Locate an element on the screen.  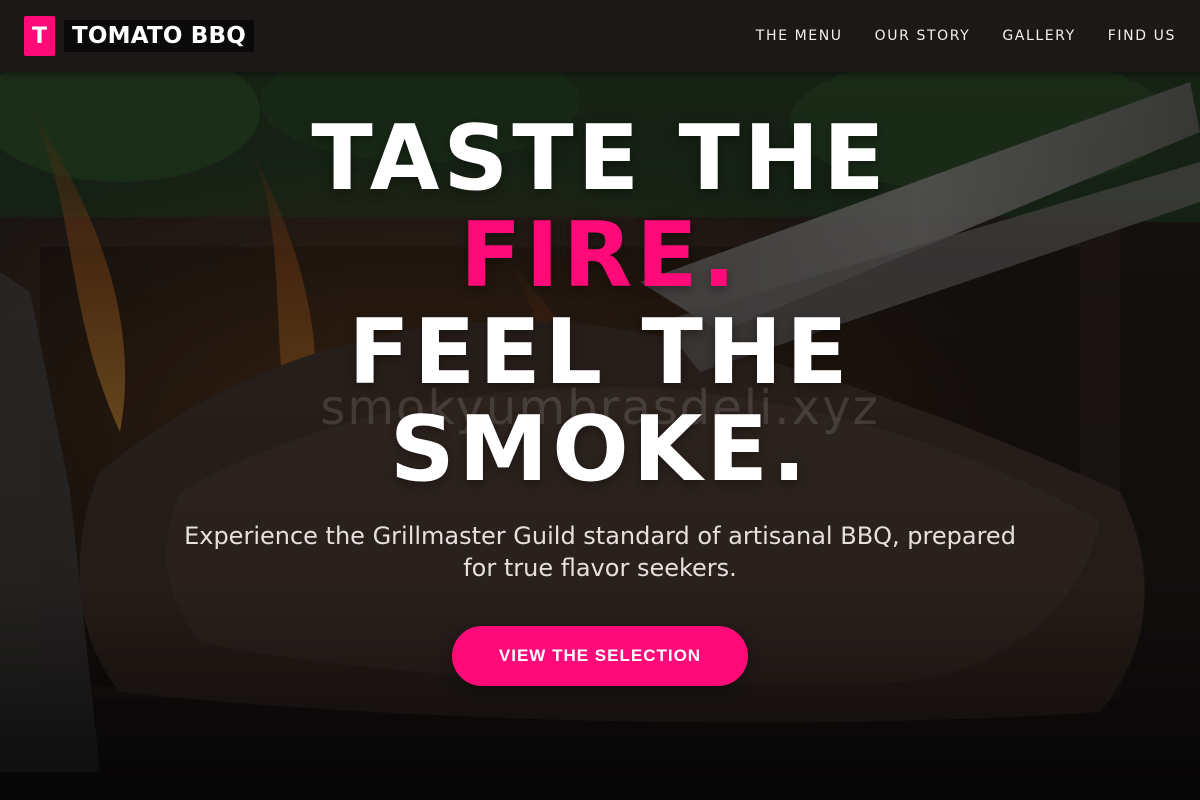
nav-link-the-menu: THE MENU is located at coordinates (799, 36).